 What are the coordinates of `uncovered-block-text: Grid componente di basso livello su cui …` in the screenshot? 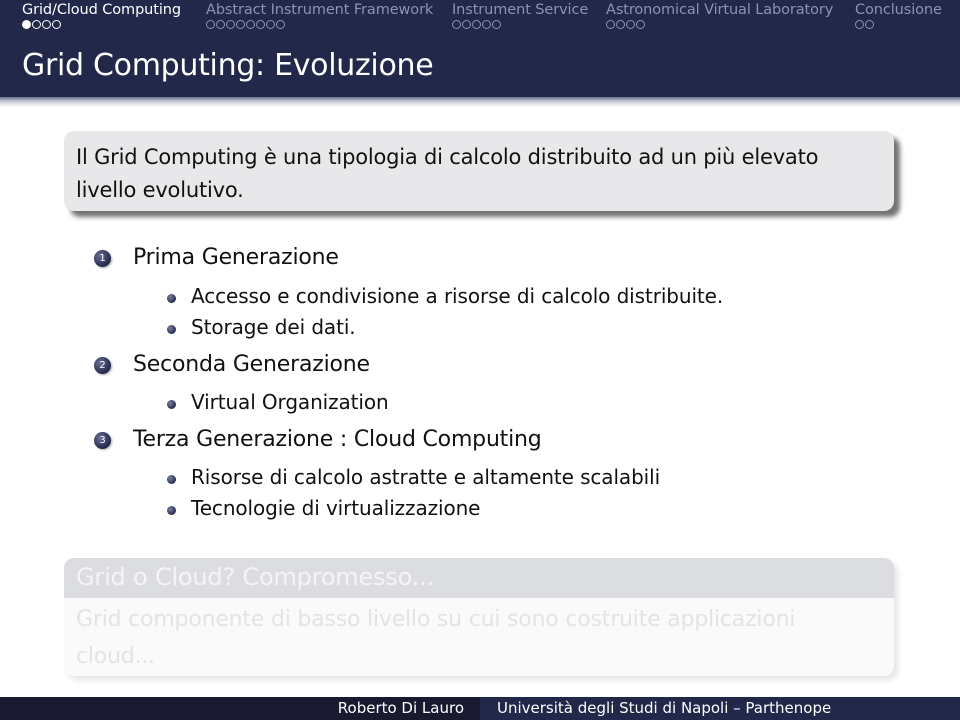 It's located at (436, 638).